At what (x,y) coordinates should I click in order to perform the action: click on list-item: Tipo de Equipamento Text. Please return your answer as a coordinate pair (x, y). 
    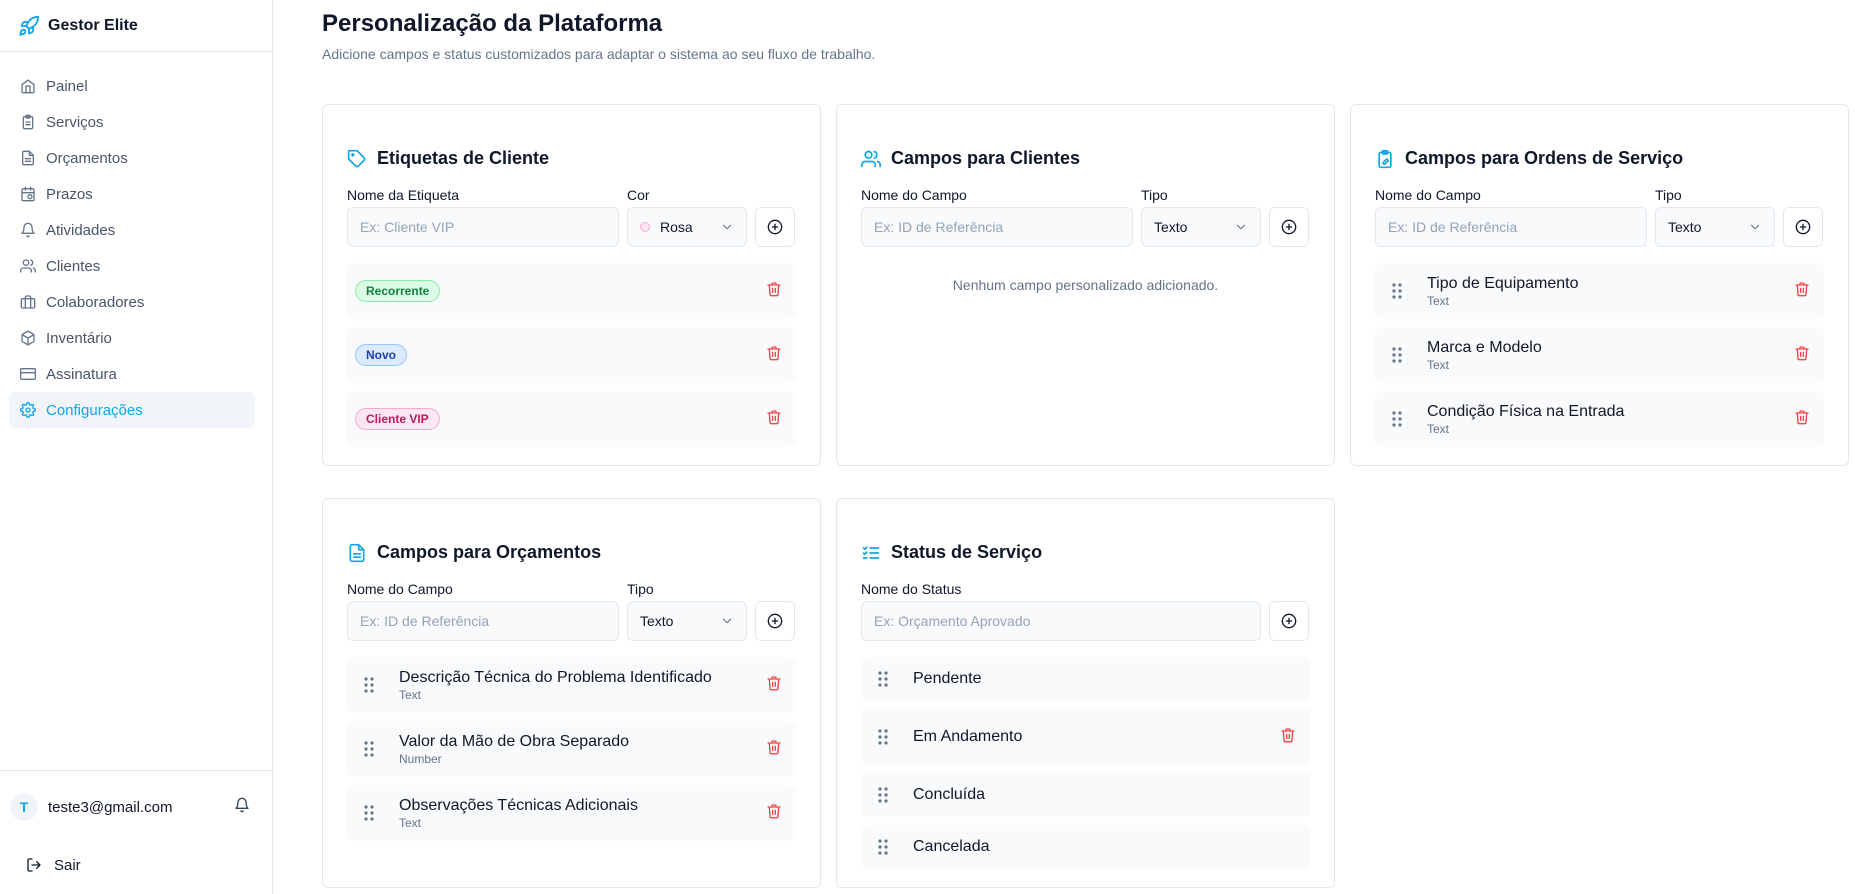
    Looking at the image, I should click on (1599, 291).